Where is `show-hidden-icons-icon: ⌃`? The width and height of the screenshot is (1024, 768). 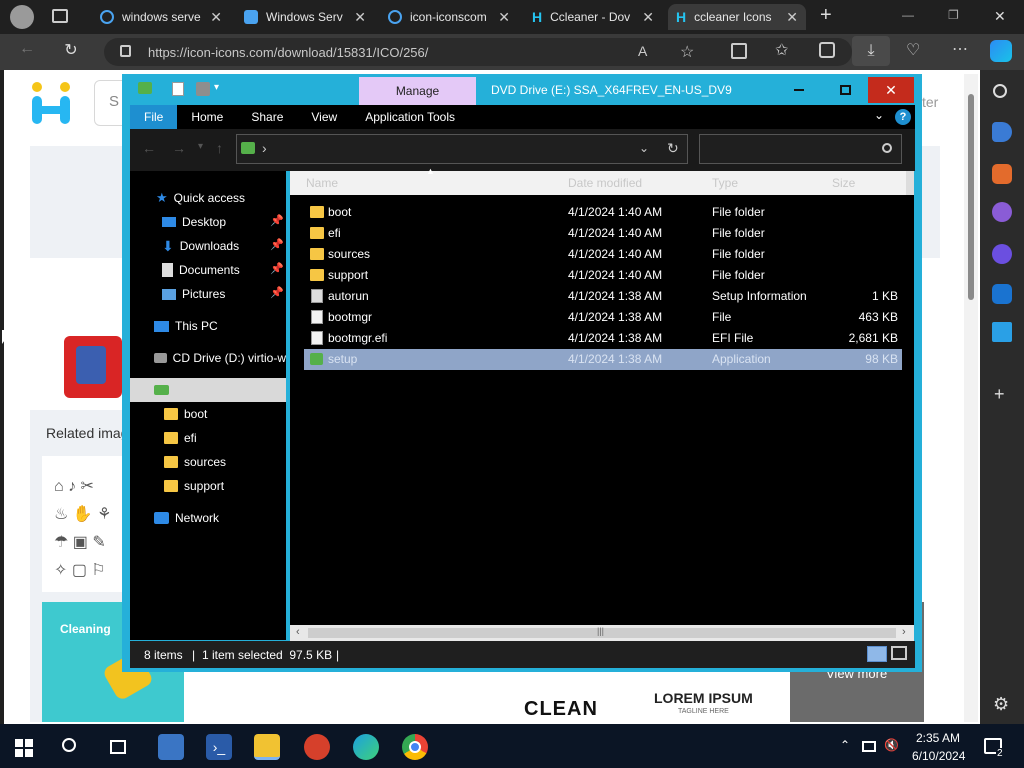 show-hidden-icons-icon: ⌃ is located at coordinates (845, 745).